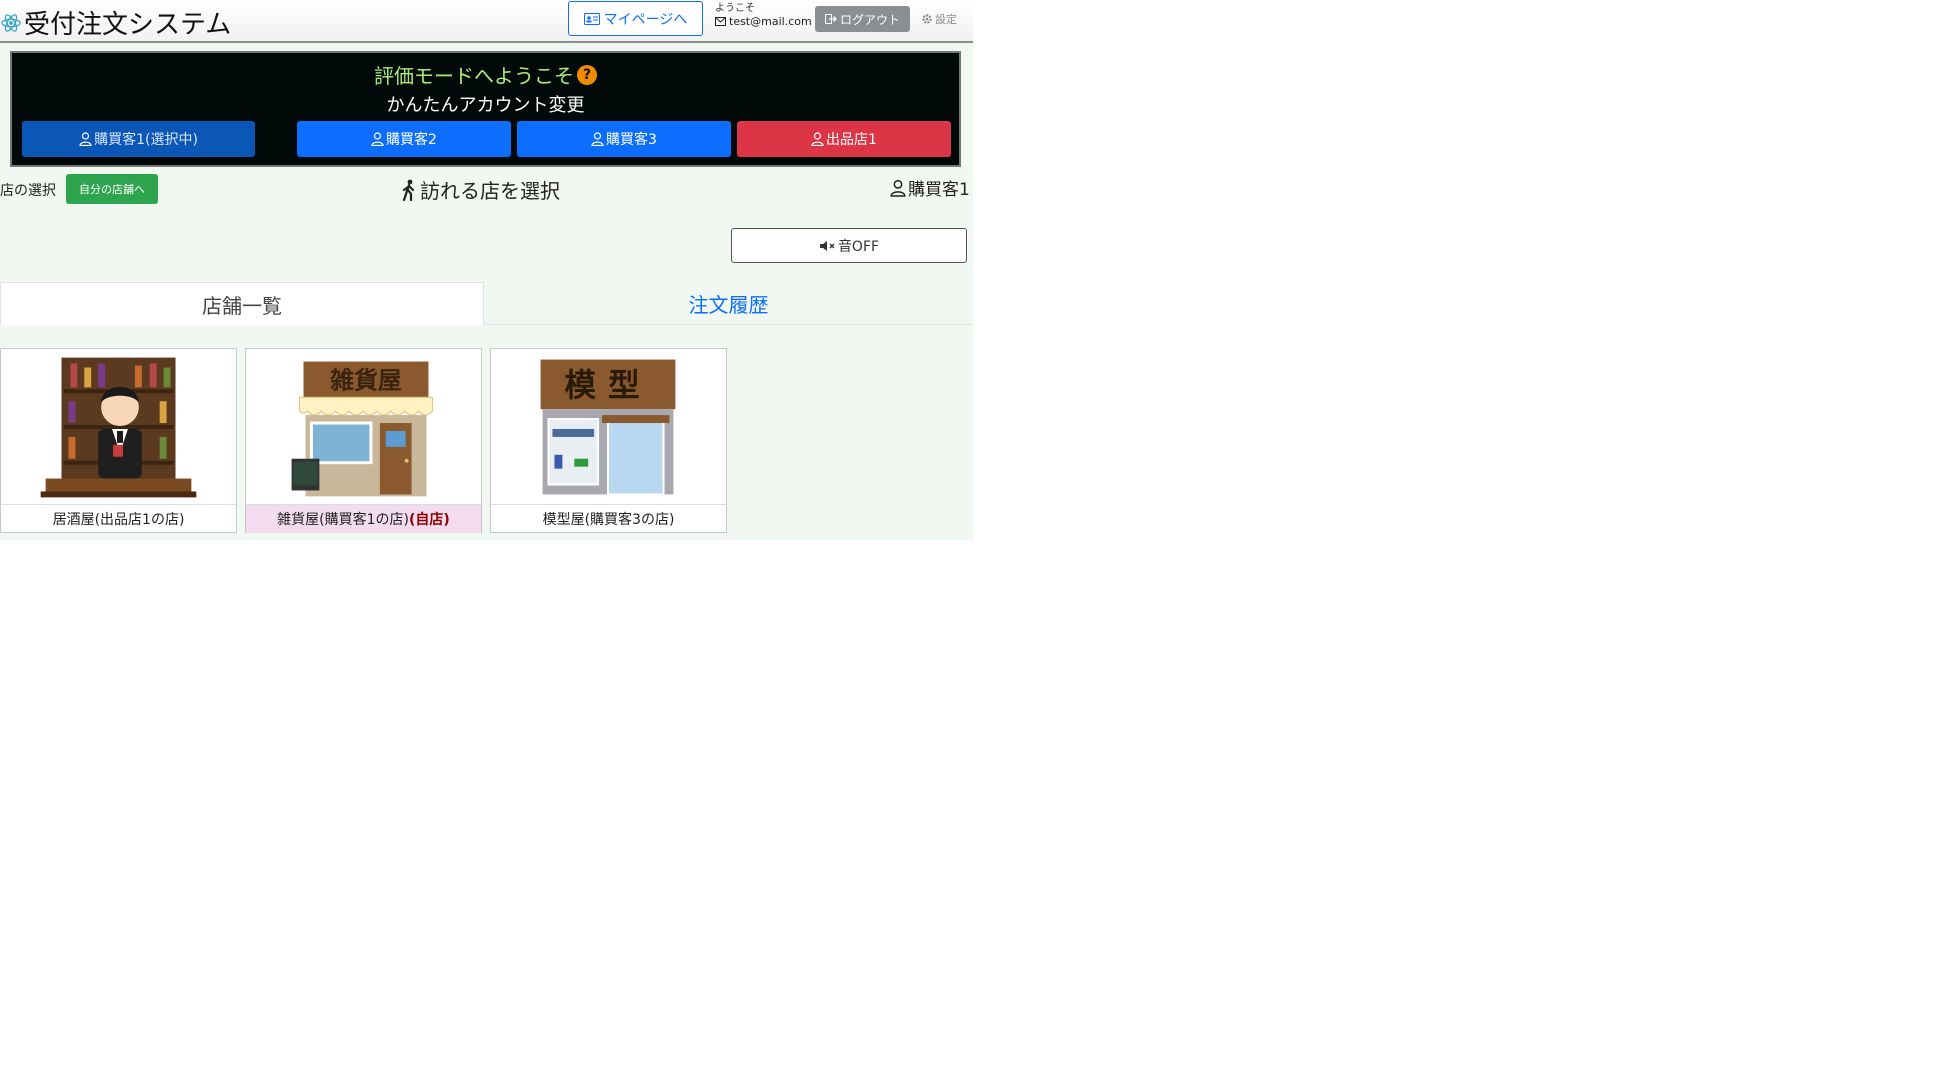 This screenshot has width=1942, height=1080. I want to click on store-name-general-store: 雑貨屋(購買客1の店) (自店), so click(363, 518).